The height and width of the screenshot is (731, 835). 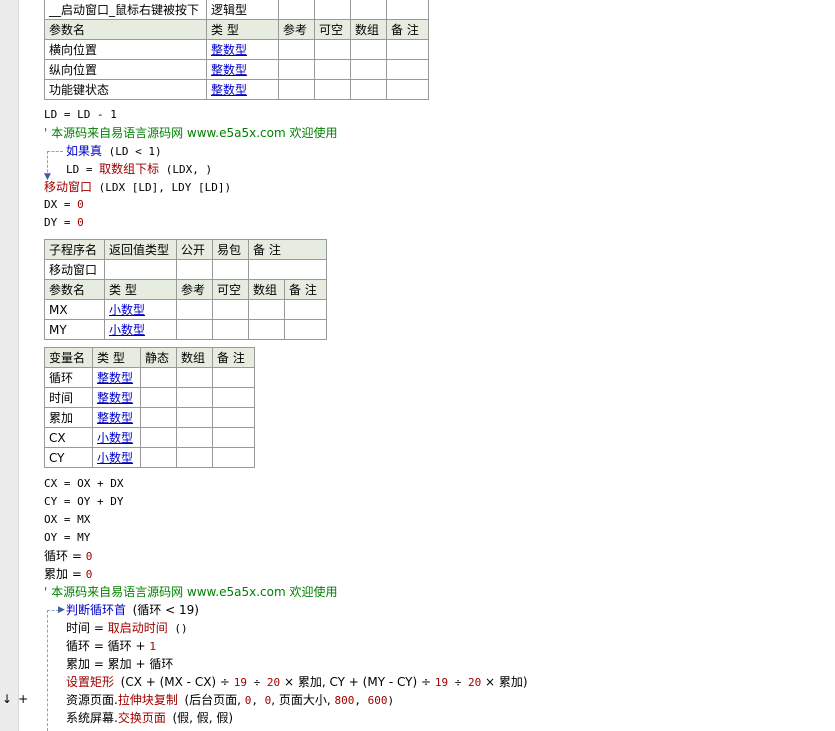 What do you see at coordinates (185, 329) in the screenshot?
I see `param-row: MY 小数型` at bounding box center [185, 329].